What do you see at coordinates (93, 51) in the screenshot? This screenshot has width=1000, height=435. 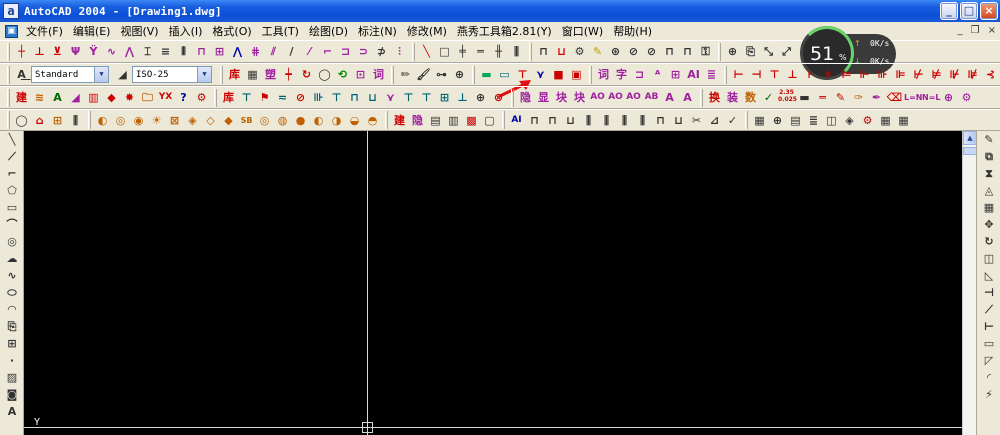 I see `ordinate-dim-icon: Ϋ` at bounding box center [93, 51].